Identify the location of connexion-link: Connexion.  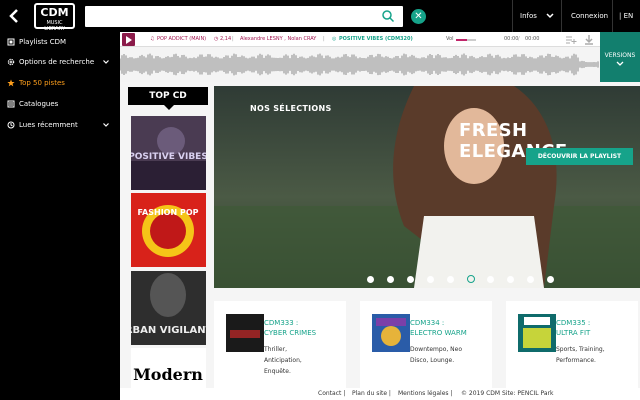
(589, 16).